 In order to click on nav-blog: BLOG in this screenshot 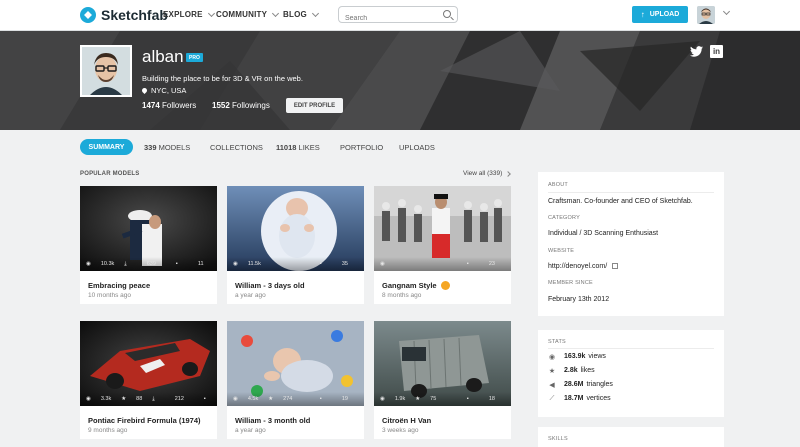, I will do `click(301, 14)`.